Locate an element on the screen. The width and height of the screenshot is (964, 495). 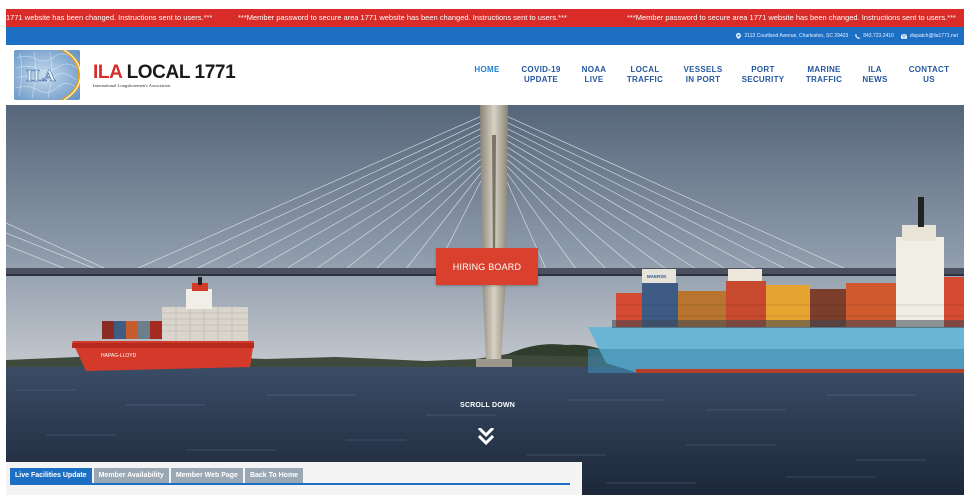
nav-covid-update: COVID-19 UPDATE is located at coordinates (540, 75).